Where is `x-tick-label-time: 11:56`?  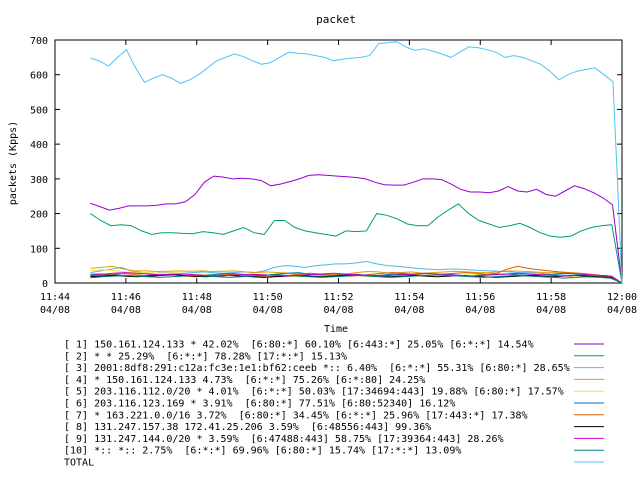
x-tick-label-time: 11:56 is located at coordinates (480, 297).